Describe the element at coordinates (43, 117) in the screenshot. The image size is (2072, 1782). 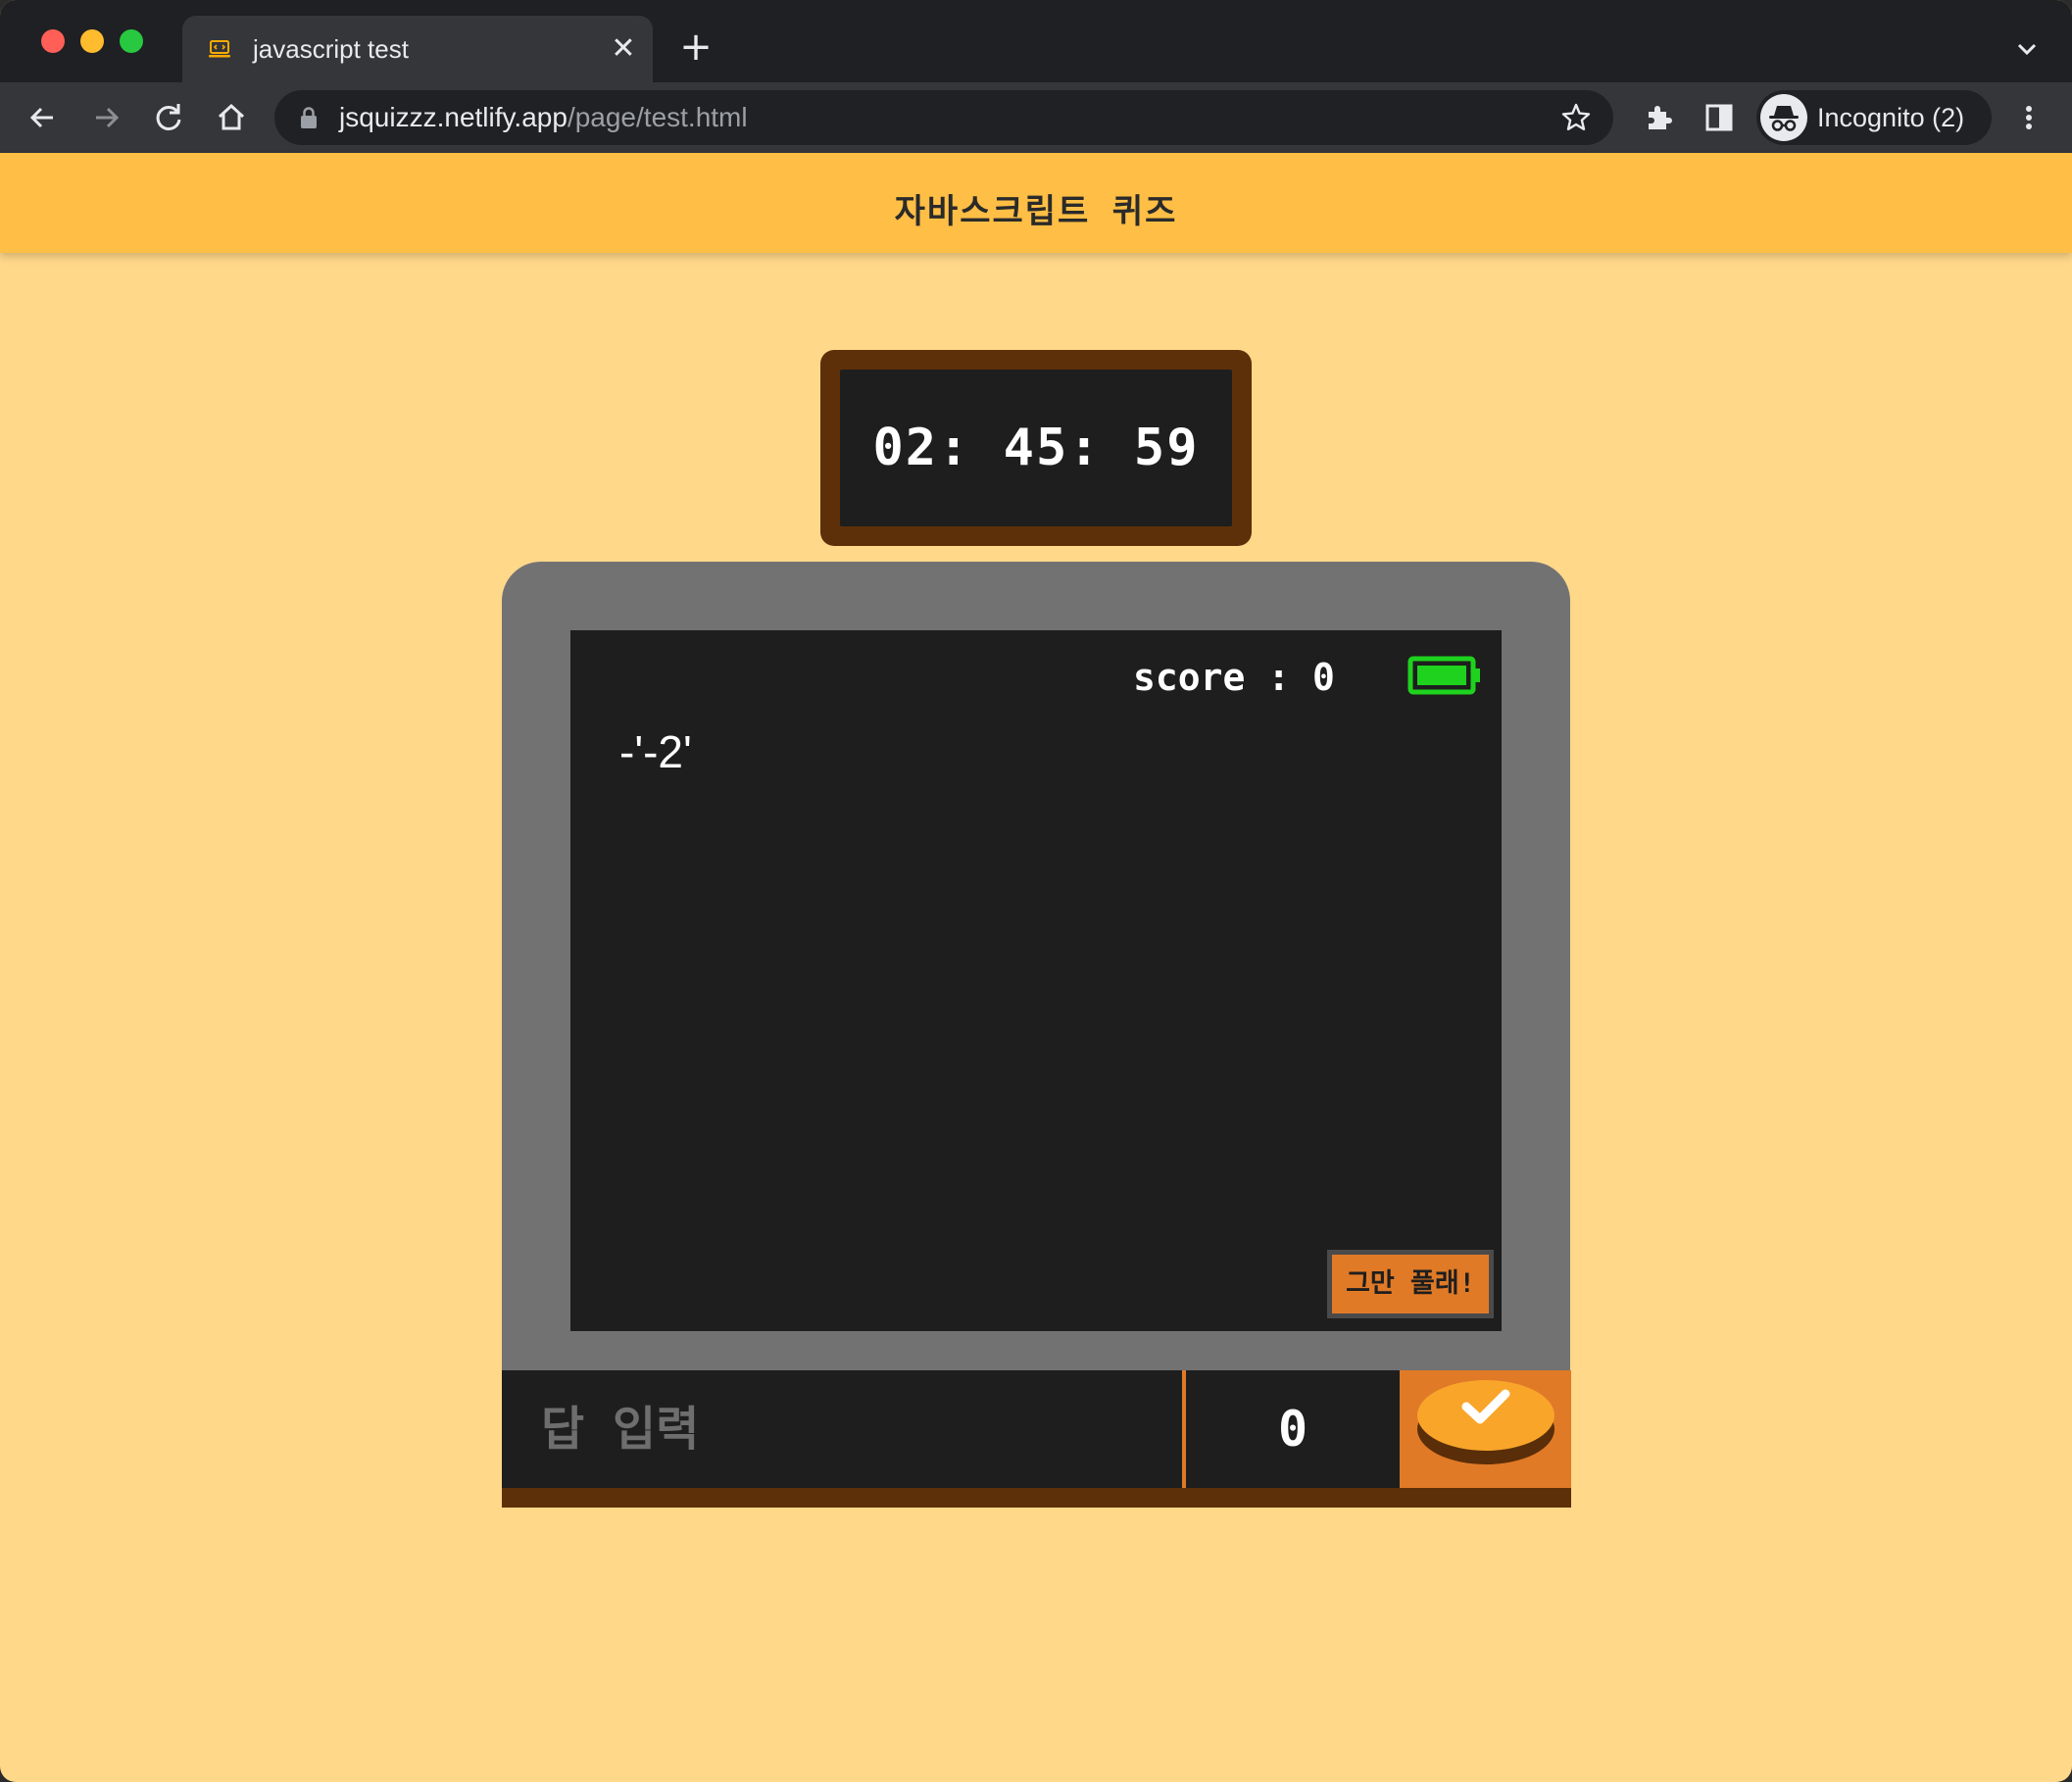
I see `back-arrow-icon` at that location.